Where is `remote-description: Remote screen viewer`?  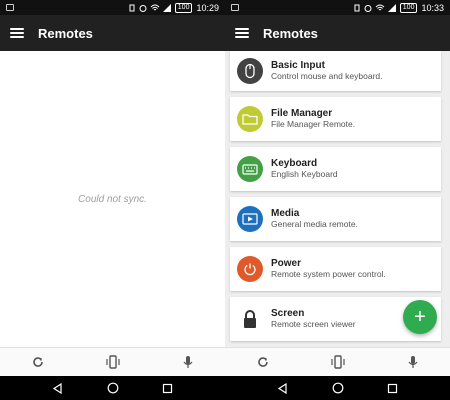
remote-description: Remote screen viewer is located at coordinates (313, 324).